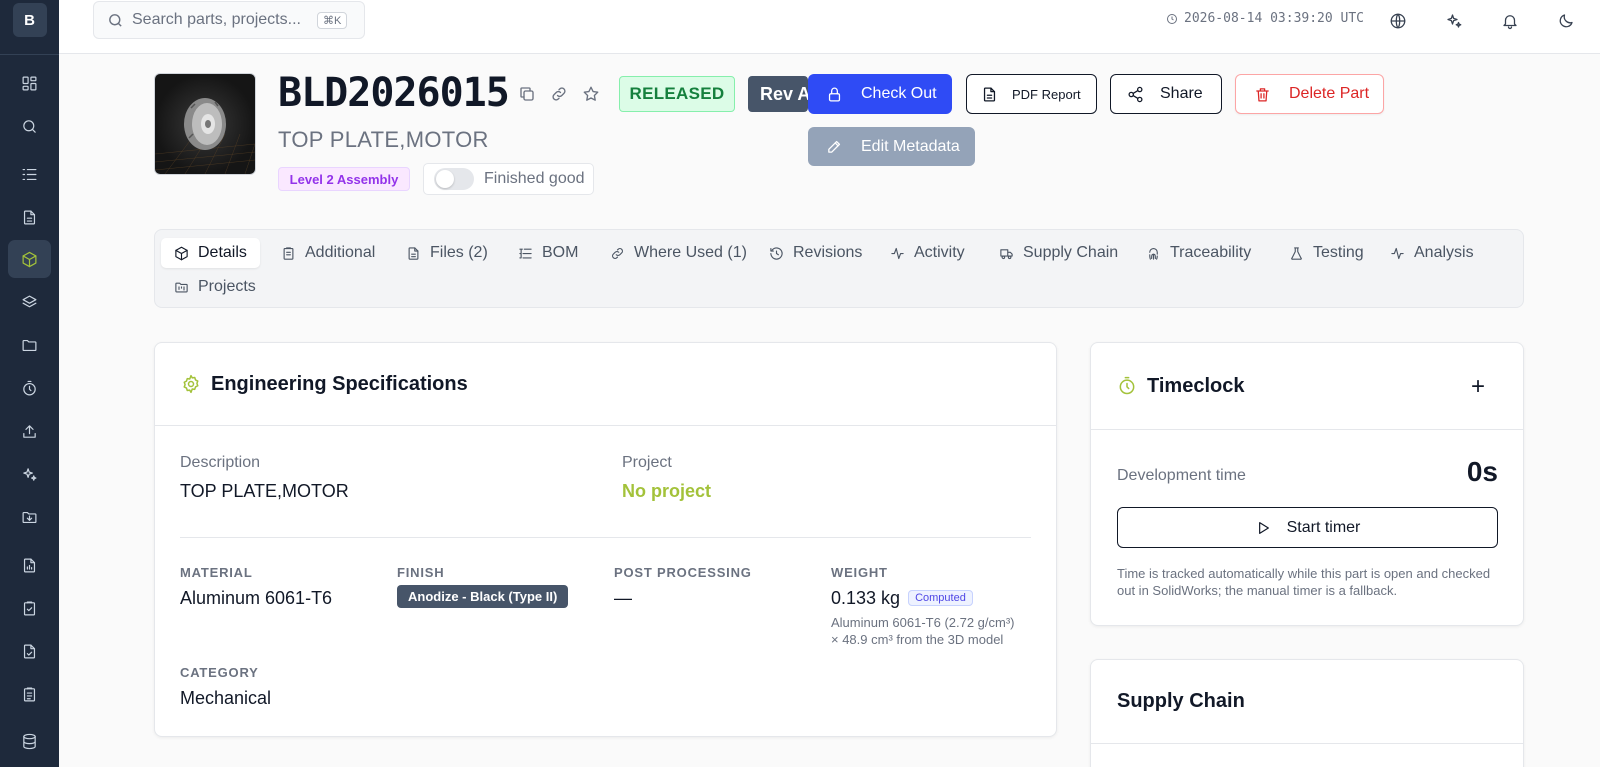 The width and height of the screenshot is (1600, 767). I want to click on tab-details: Details, so click(210, 253).